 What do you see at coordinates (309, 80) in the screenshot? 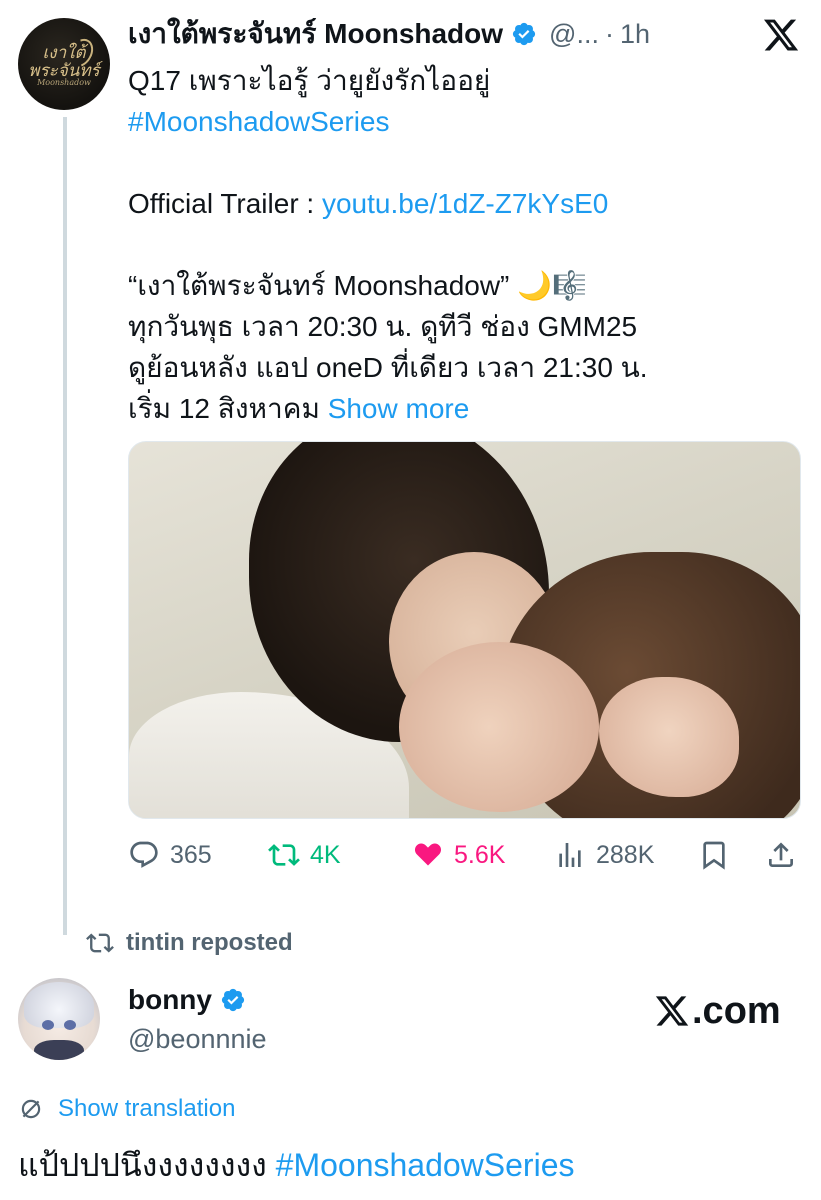
I see `post-line-1: Q17 เพราะไอรู้ ว่ายูยังรักไออยู่` at bounding box center [309, 80].